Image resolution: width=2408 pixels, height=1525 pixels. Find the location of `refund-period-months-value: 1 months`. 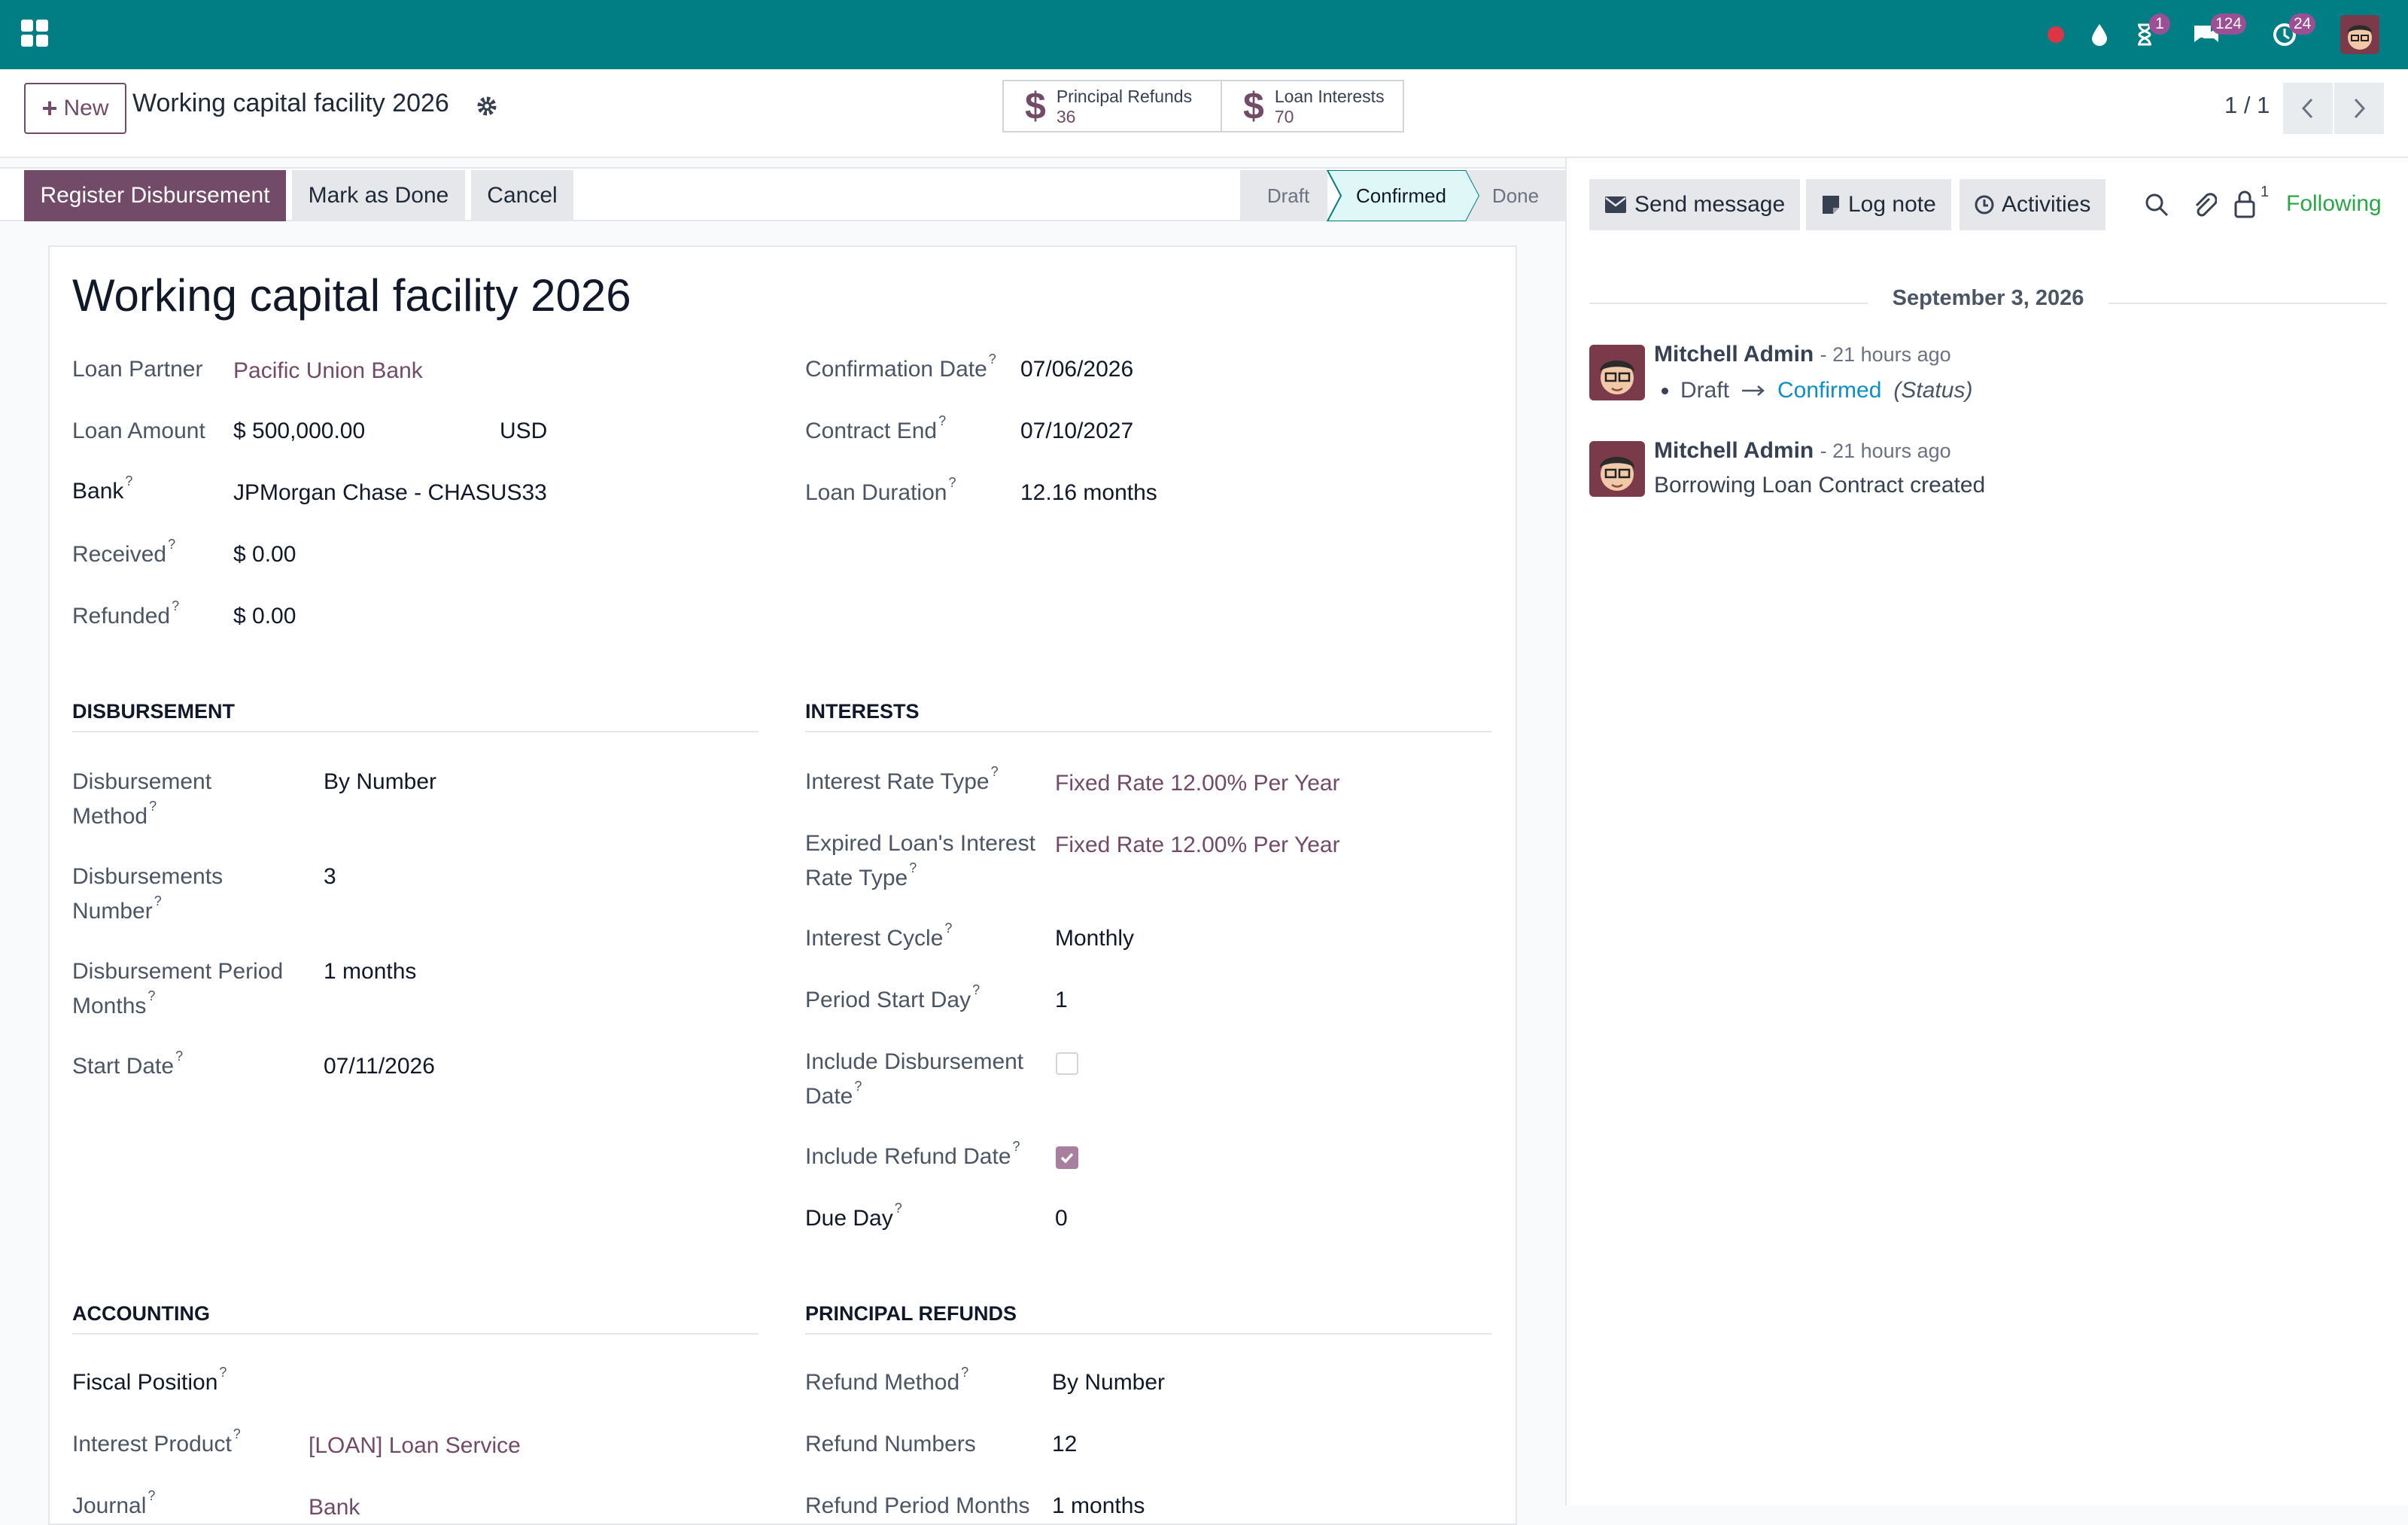

refund-period-months-value: 1 months is located at coordinates (1098, 1506).